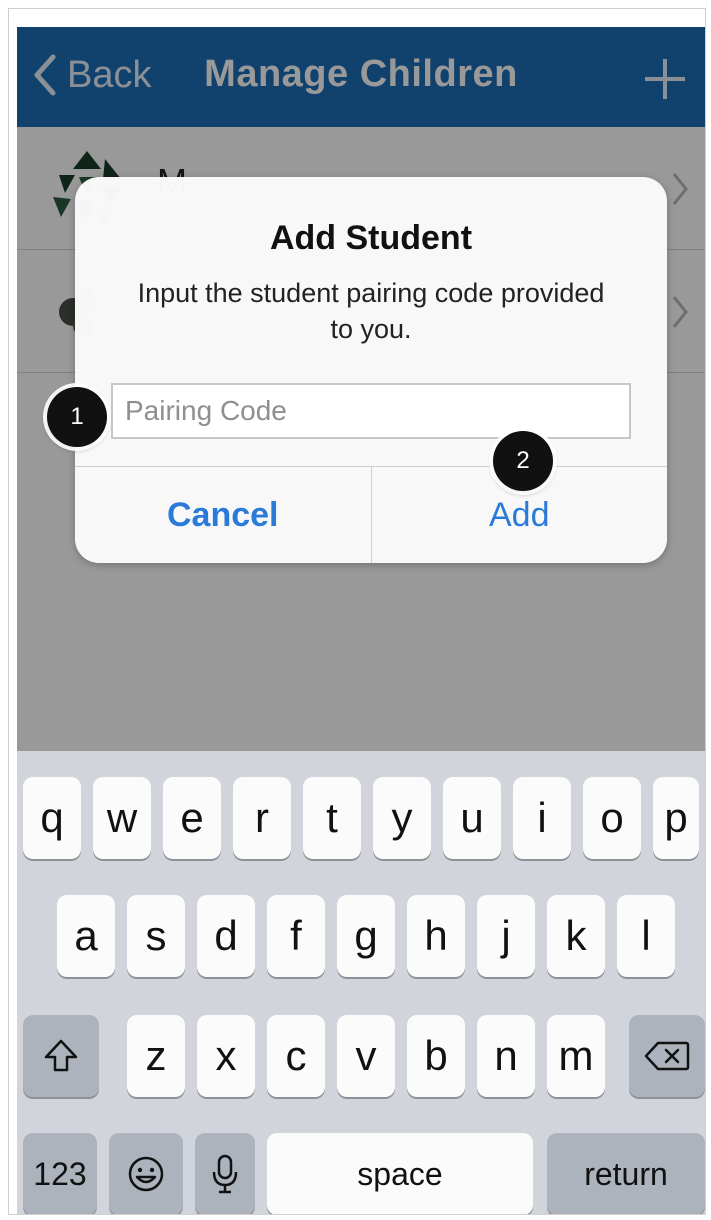  I want to click on emoji-icon, so click(146, 1174).